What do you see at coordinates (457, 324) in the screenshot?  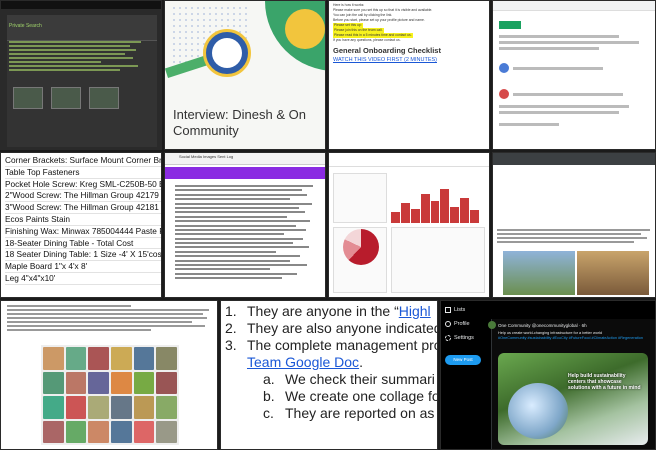 I see `sidebar-item-profile: Profile` at bounding box center [457, 324].